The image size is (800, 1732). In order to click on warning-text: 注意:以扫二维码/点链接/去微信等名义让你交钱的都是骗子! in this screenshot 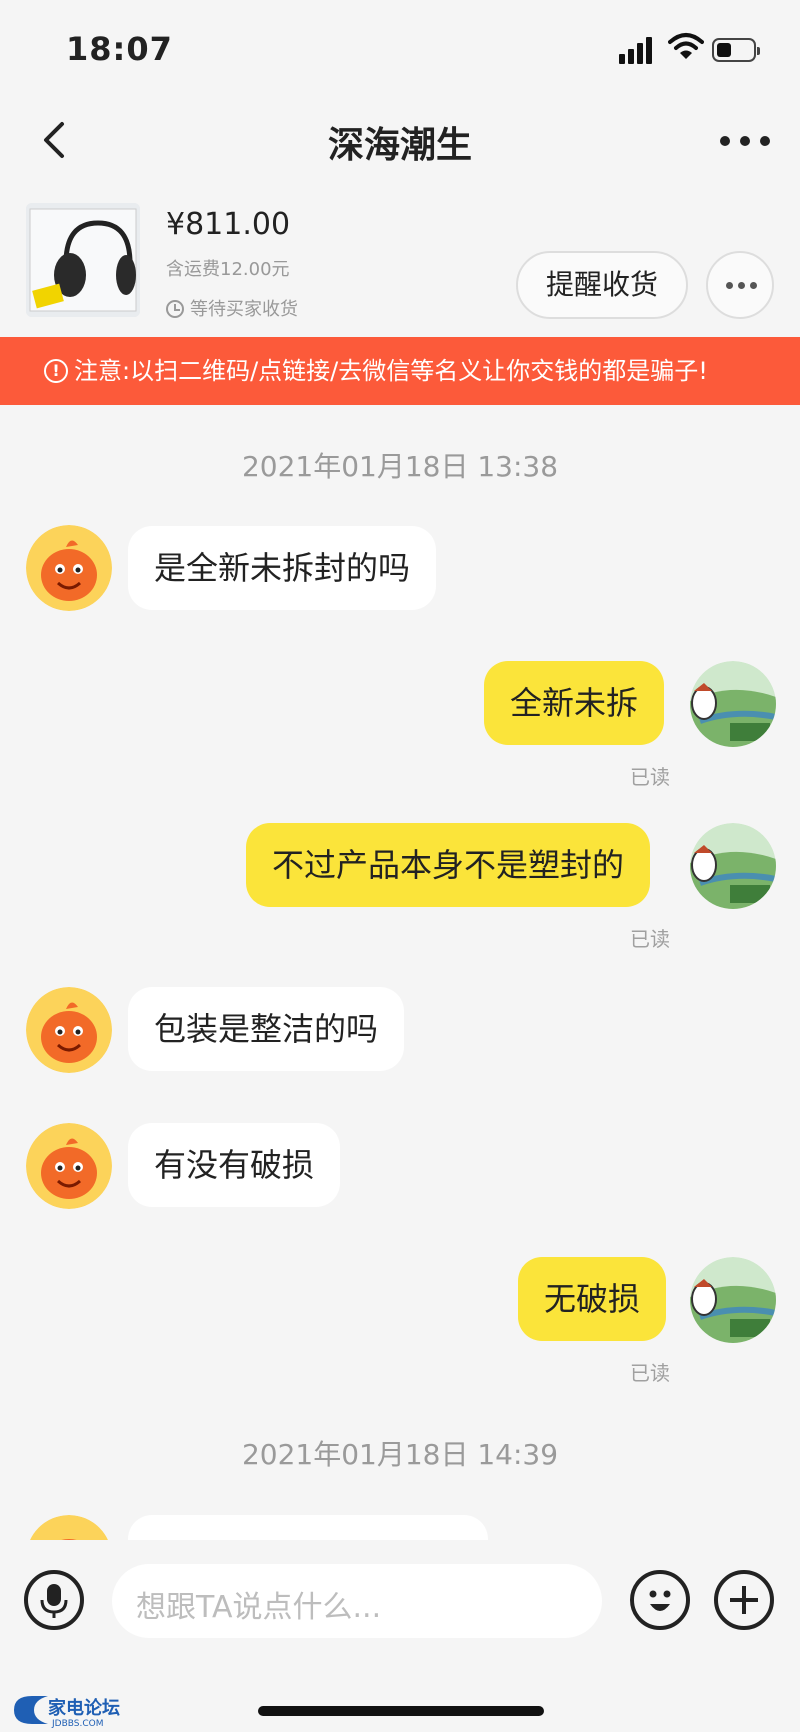, I will do `click(391, 371)`.